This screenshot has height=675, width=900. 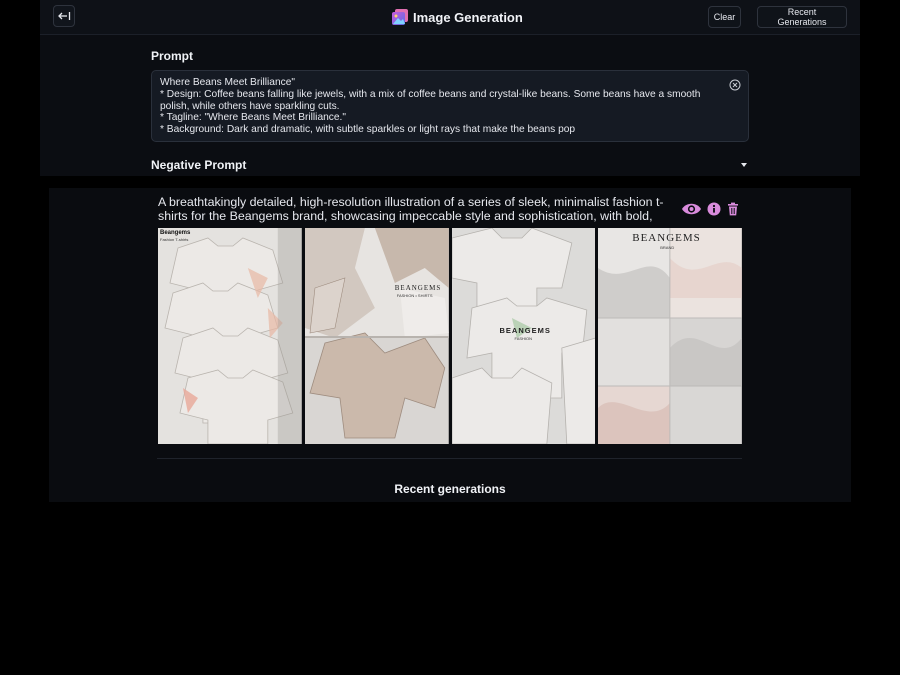 I want to click on image-tag-text: FASHION, so click(x=523, y=338).